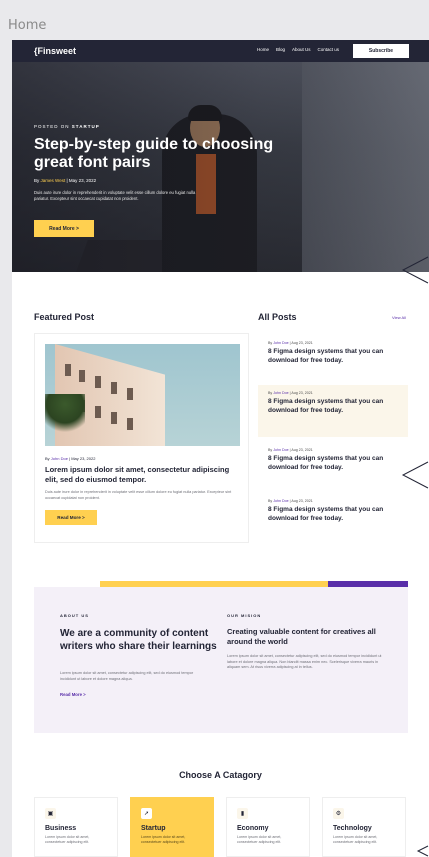 The image size is (429, 857). I want to click on category-name: Economy, so click(253, 828).